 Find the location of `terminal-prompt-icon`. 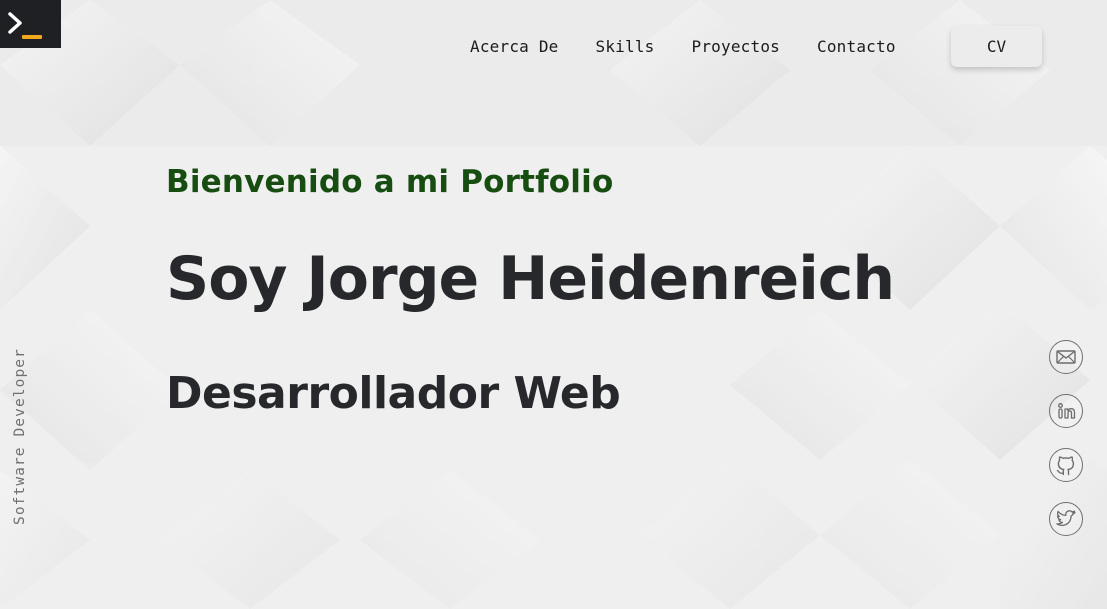

terminal-prompt-icon is located at coordinates (25, 25).